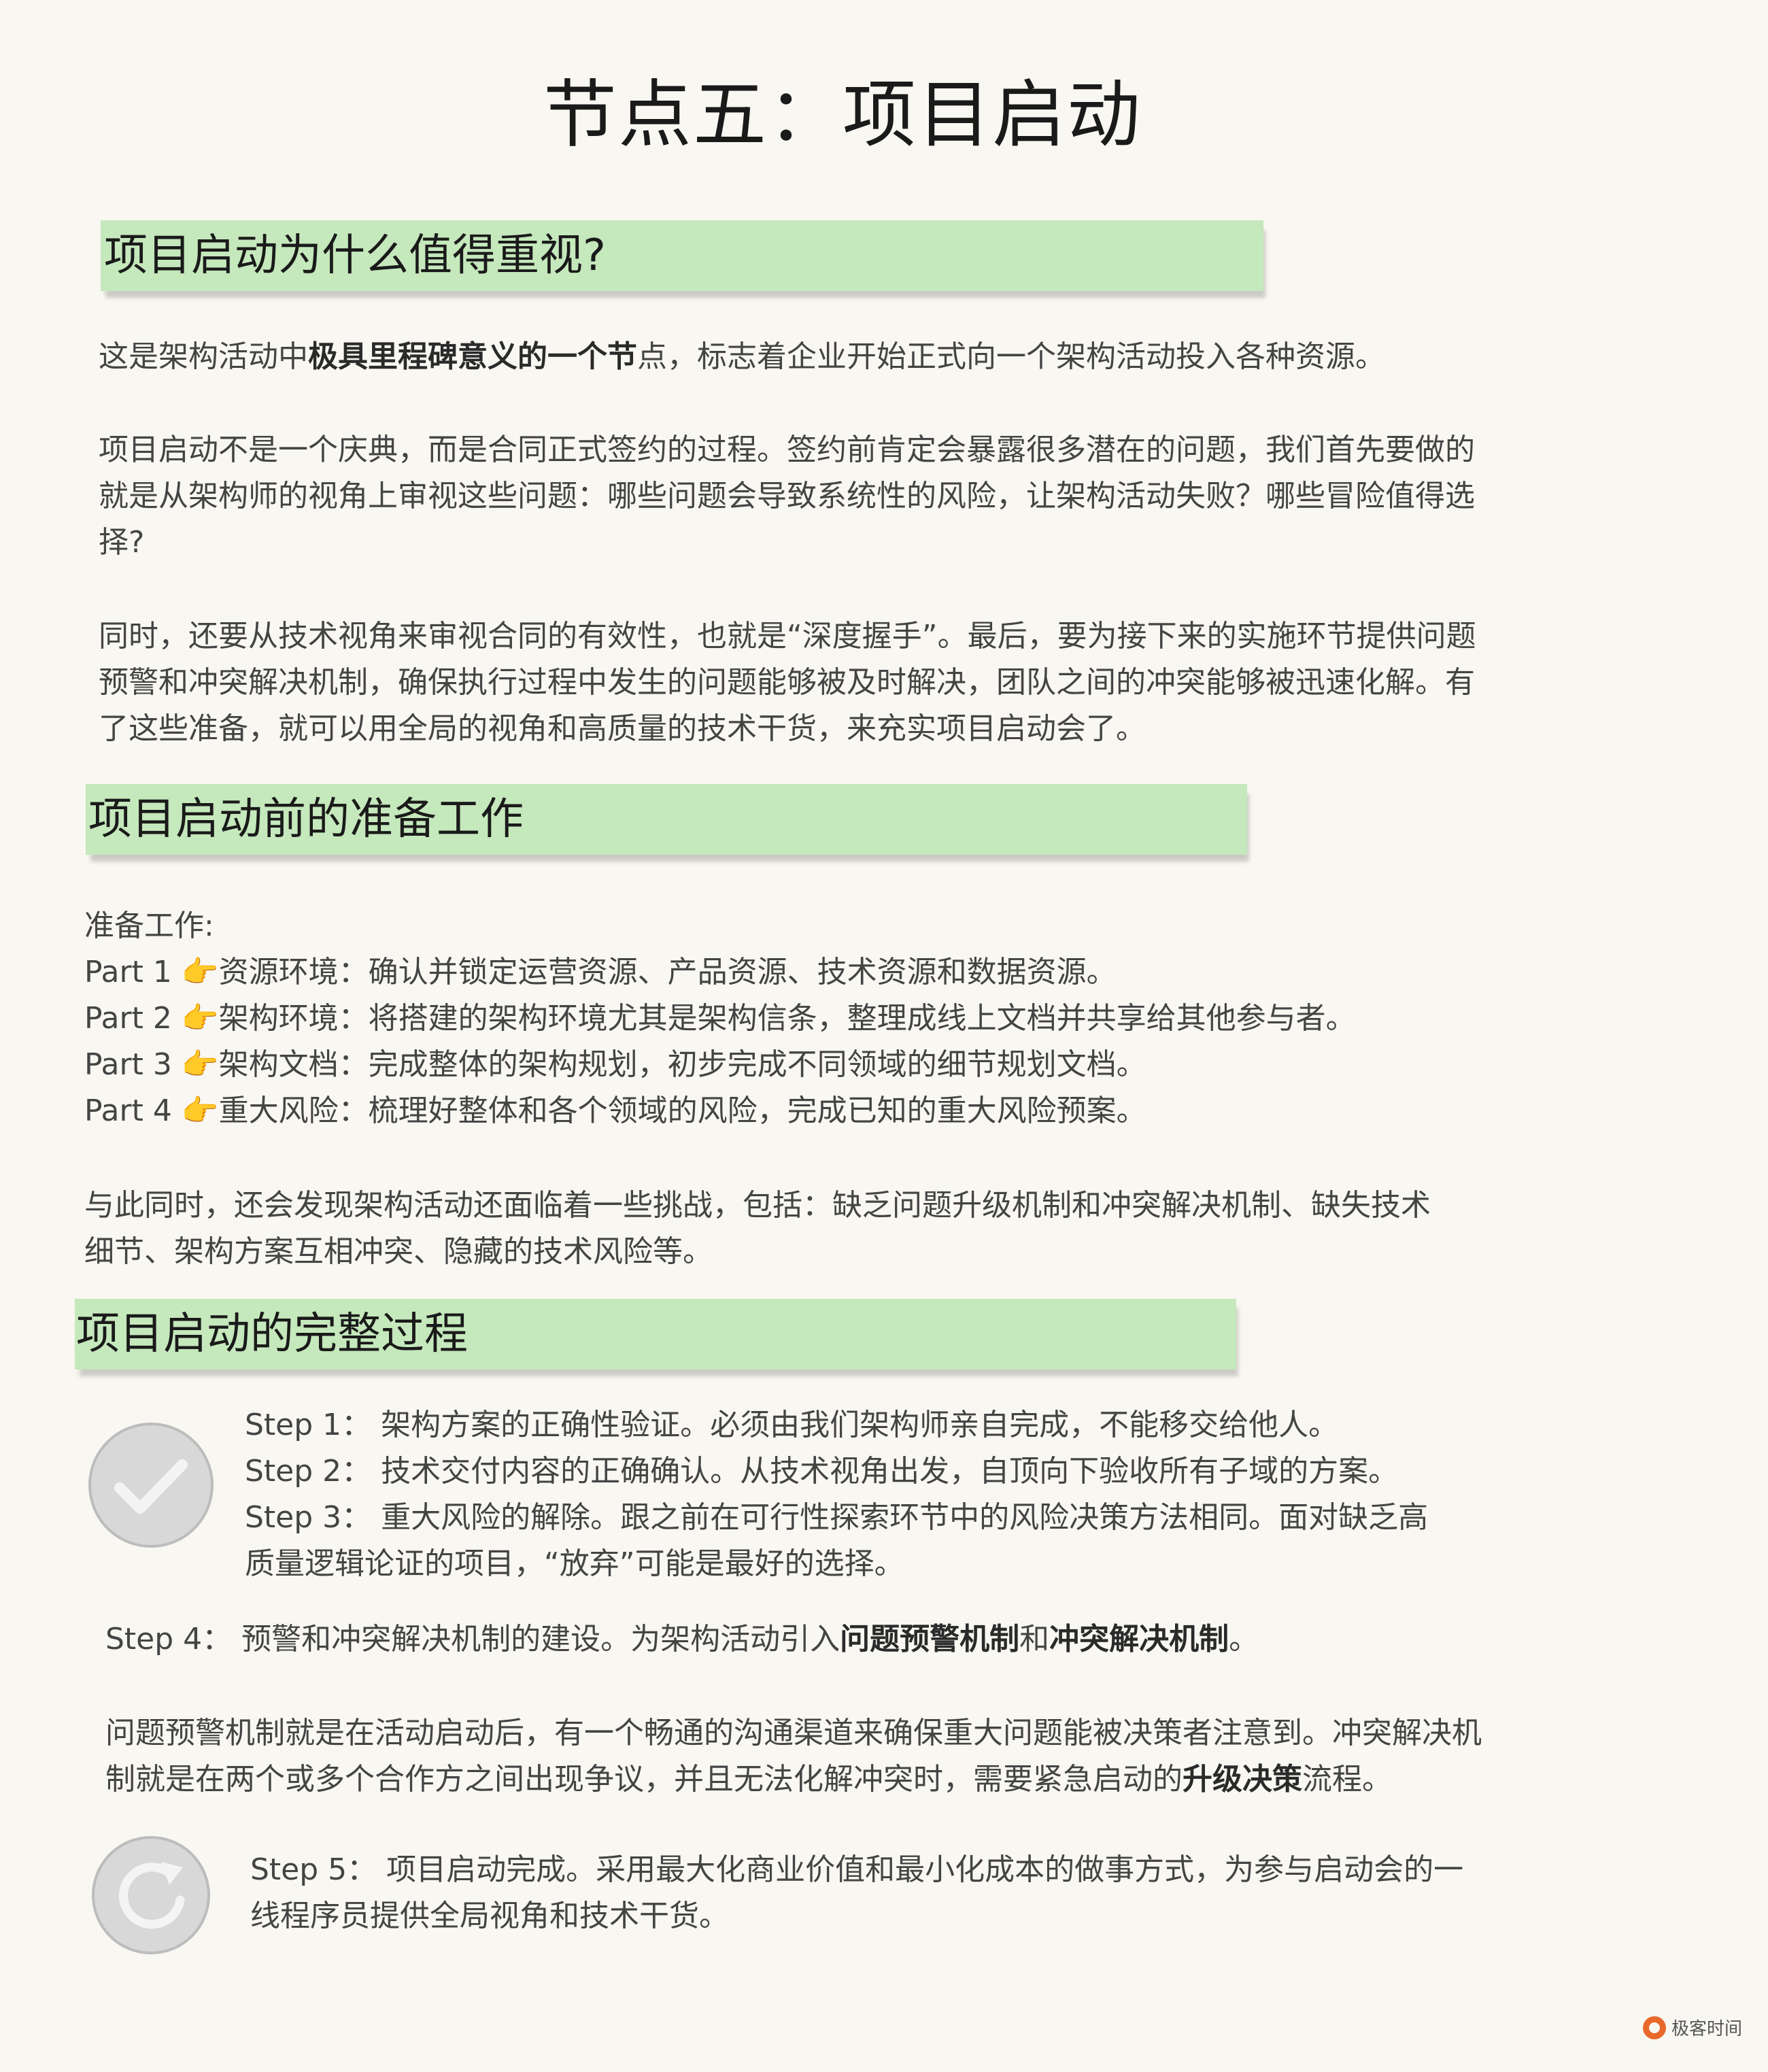 The width and height of the screenshot is (1768, 2072). Describe the element at coordinates (644, 1780) in the screenshot. I see `text-segment: 制就是在两个或多个合作方之间出现争议，并且无法化解冲突时，需要紧急启动的` at that location.